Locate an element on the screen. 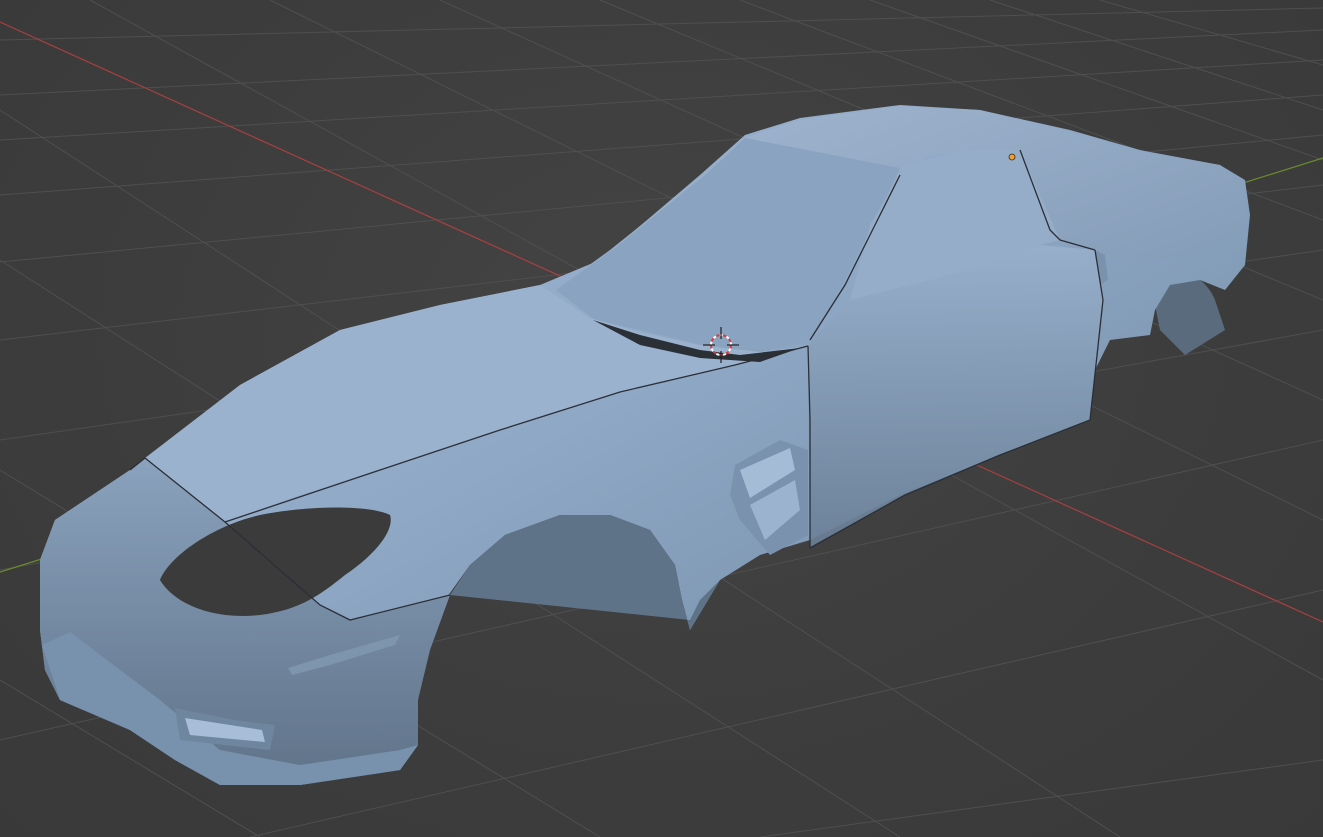 This screenshot has height=837, width=1323. object-origin-icon is located at coordinates (1012, 157).